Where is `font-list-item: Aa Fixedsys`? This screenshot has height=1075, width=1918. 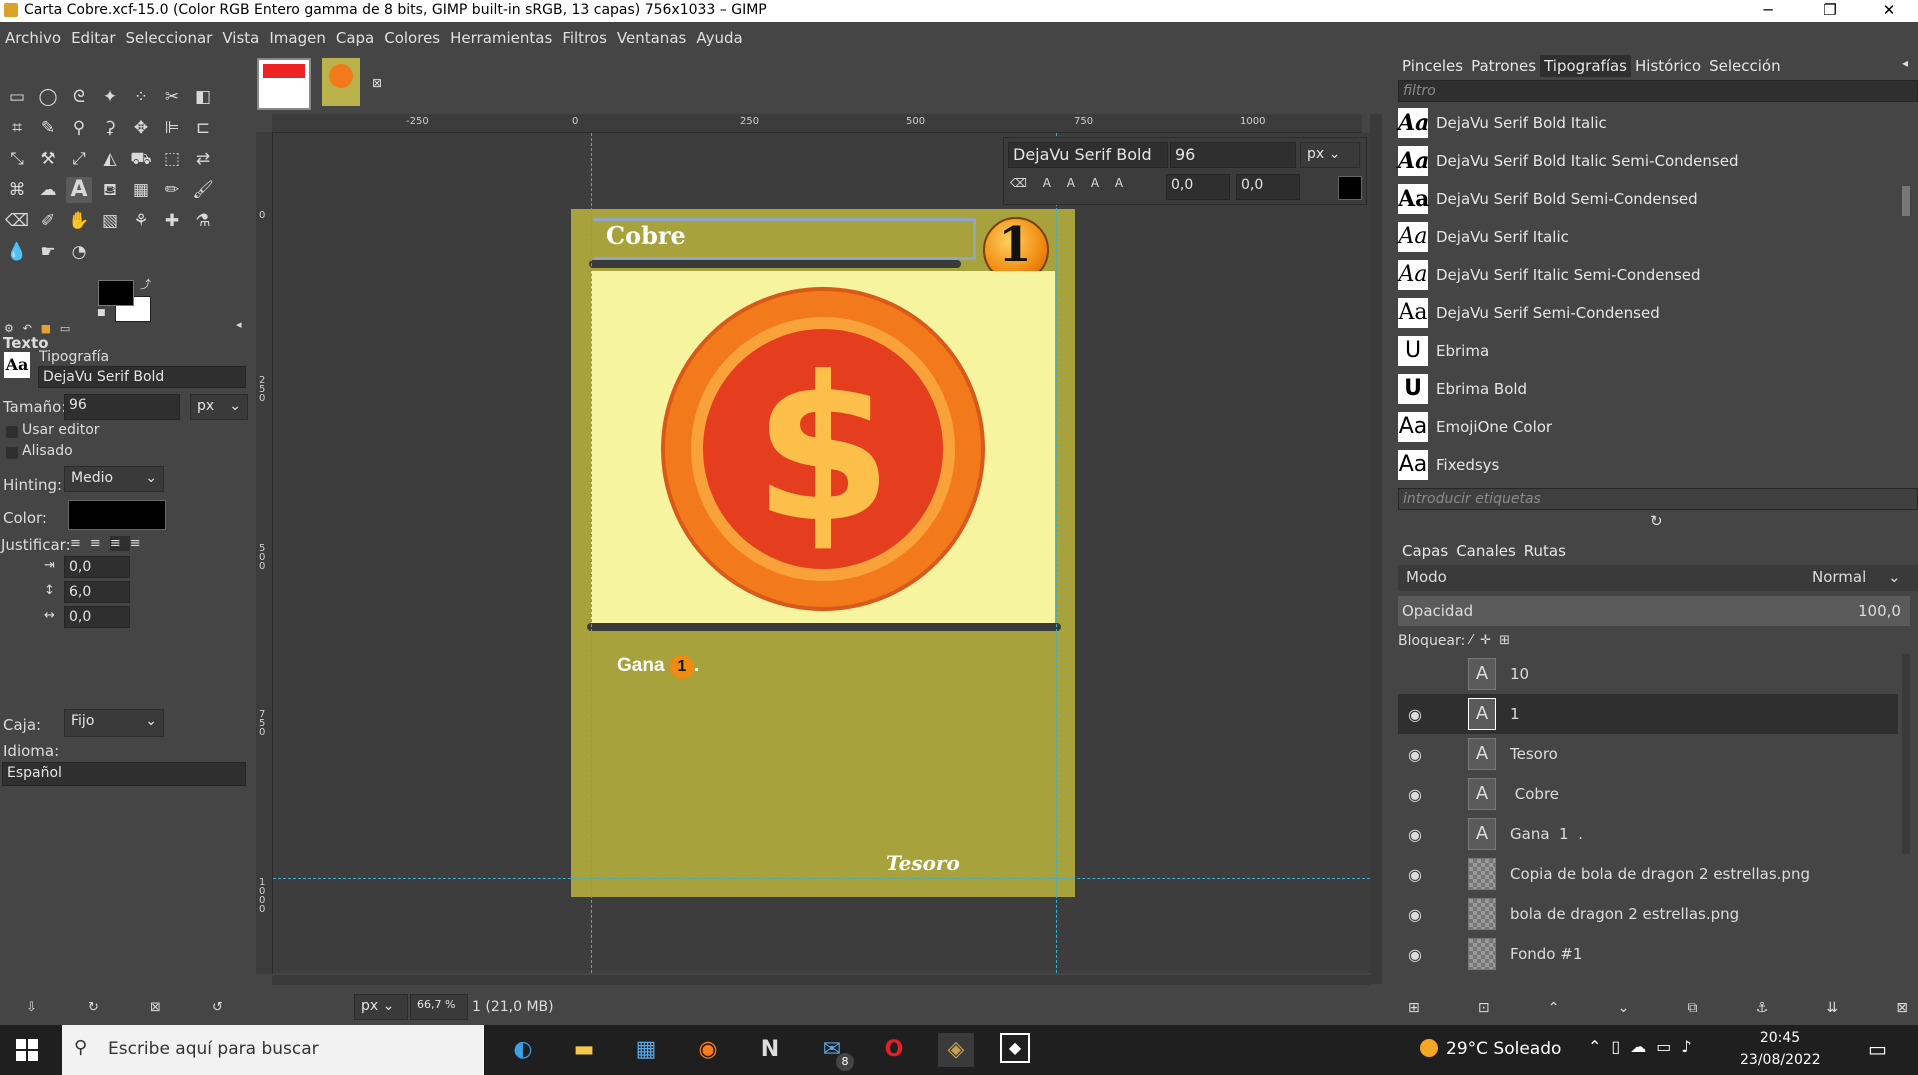 font-list-item: Aa Fixedsys is located at coordinates (1645, 465).